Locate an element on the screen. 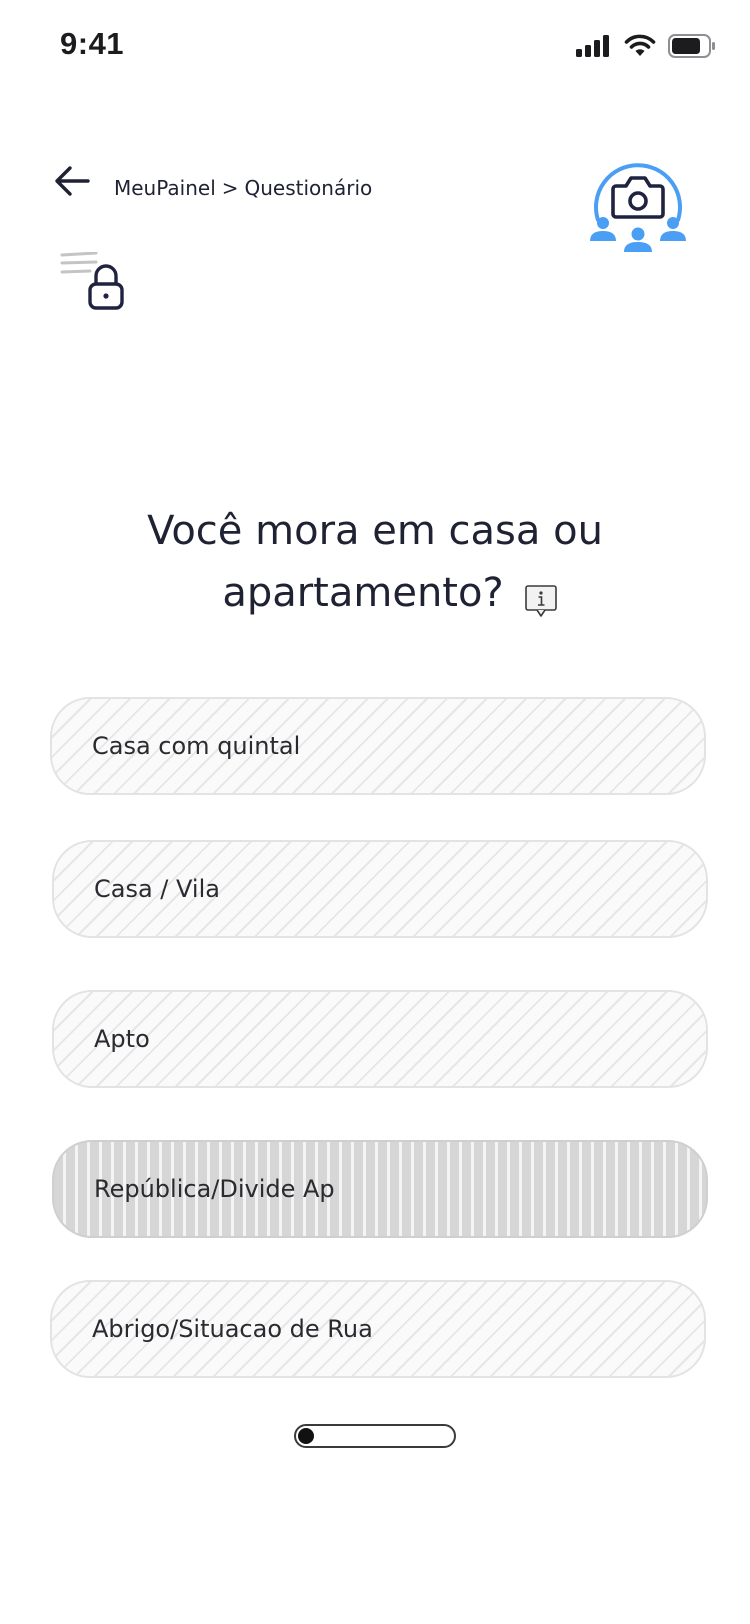 Image resolution: width=750 pixels, height=1624 pixels. info-button is located at coordinates (541, 595).